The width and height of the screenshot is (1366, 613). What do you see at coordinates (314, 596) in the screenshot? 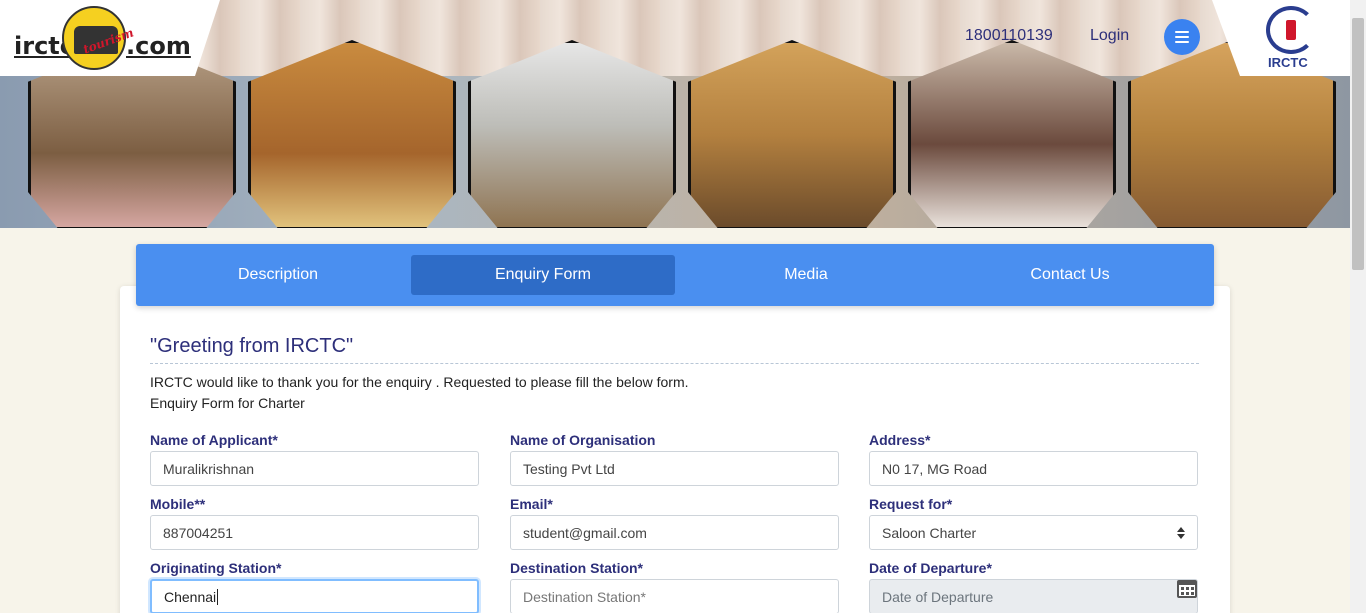
I see `origin-station-input: Chennai` at bounding box center [314, 596].